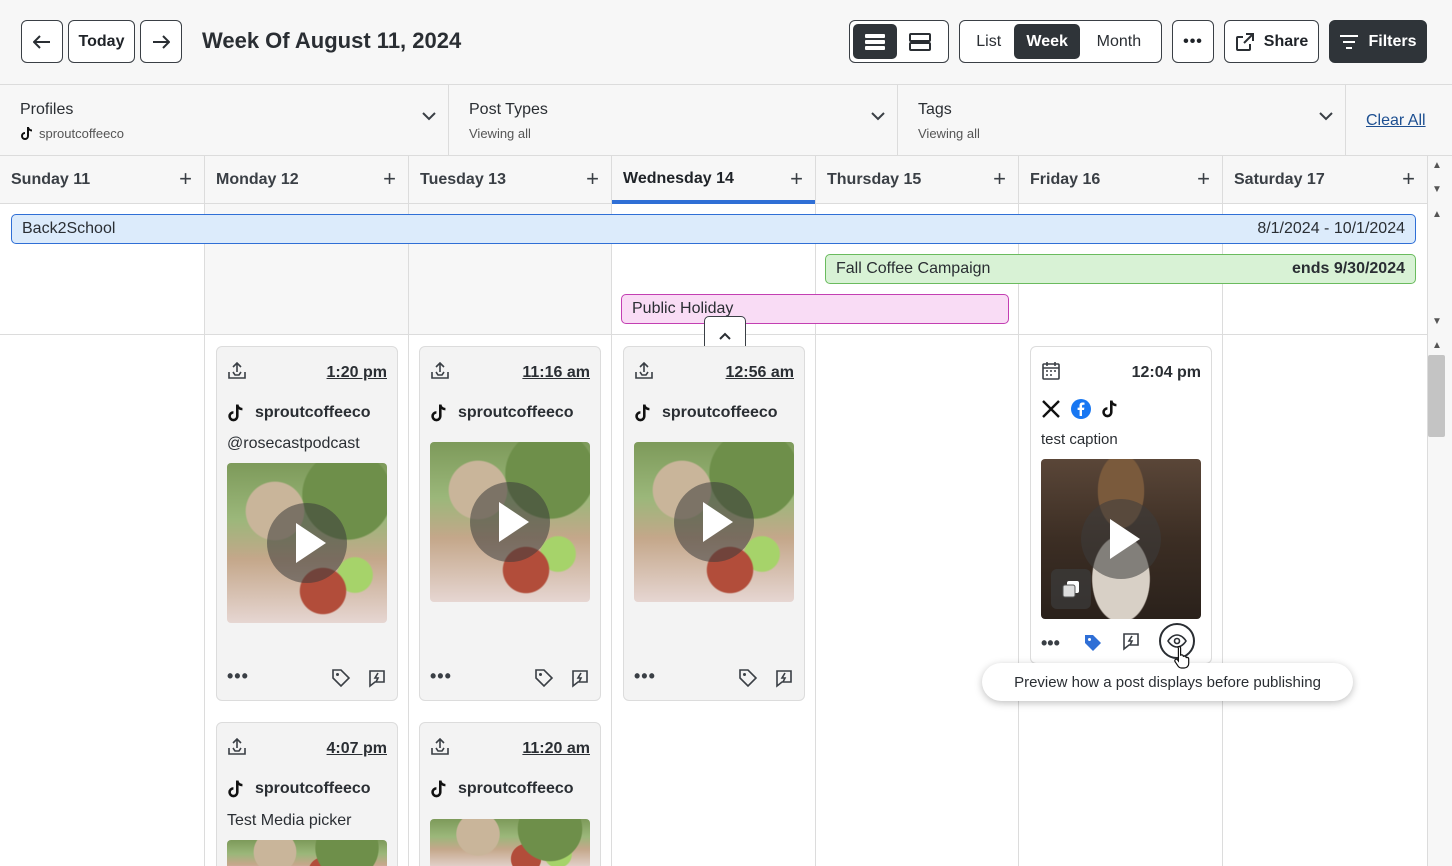  What do you see at coordinates (1119, 41) in the screenshot?
I see `view-month-tab: Month` at bounding box center [1119, 41].